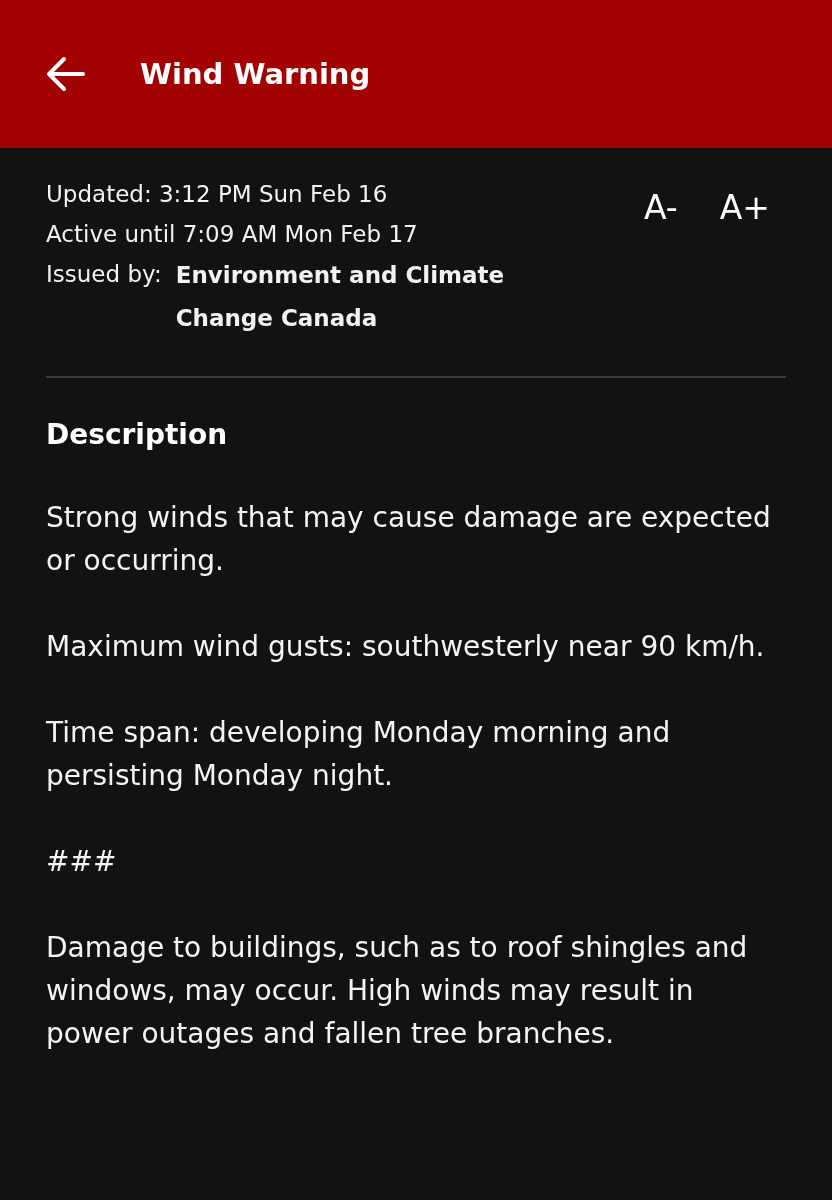 The width and height of the screenshot is (832, 1200). Describe the element at coordinates (397, 991) in the screenshot. I see `description-paragraph: Damage to buildings, such as to roof shingles and windows, may occur. High winds may result in power outages and fallen tree branches.` at that location.